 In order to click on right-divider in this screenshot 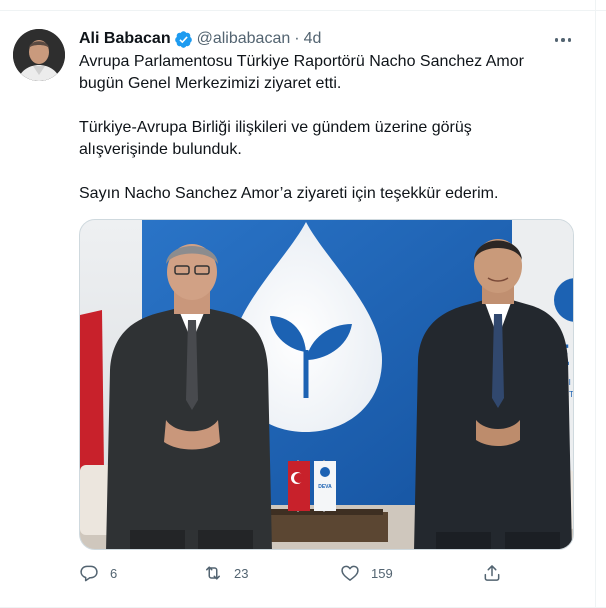, I will do `click(595, 304)`.